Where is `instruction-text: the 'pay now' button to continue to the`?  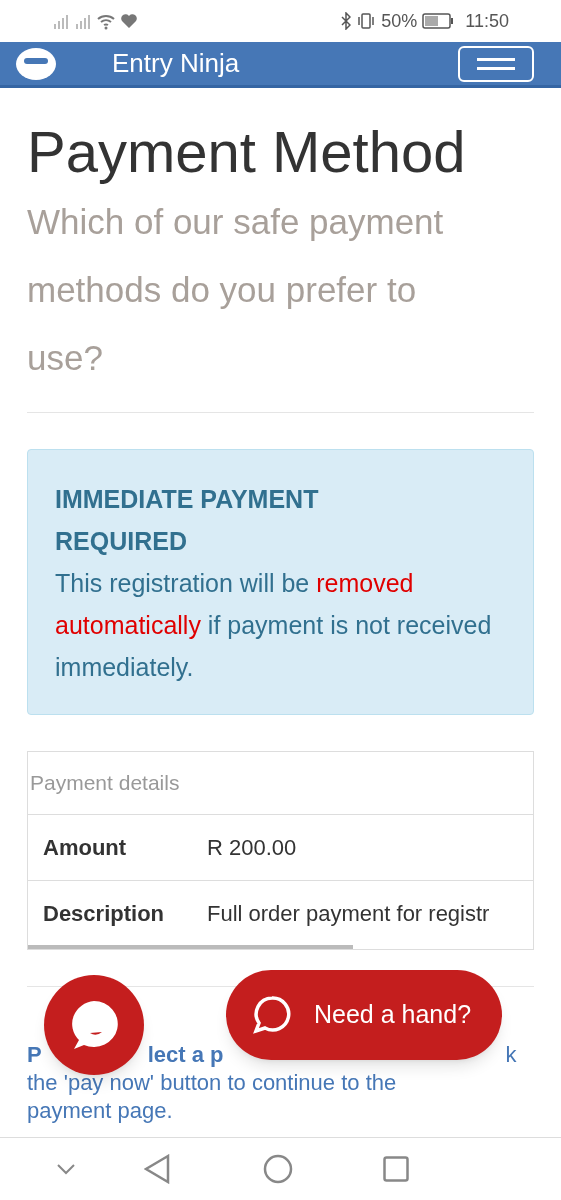
instruction-text: the 'pay now' button to continue to the is located at coordinates (212, 1083).